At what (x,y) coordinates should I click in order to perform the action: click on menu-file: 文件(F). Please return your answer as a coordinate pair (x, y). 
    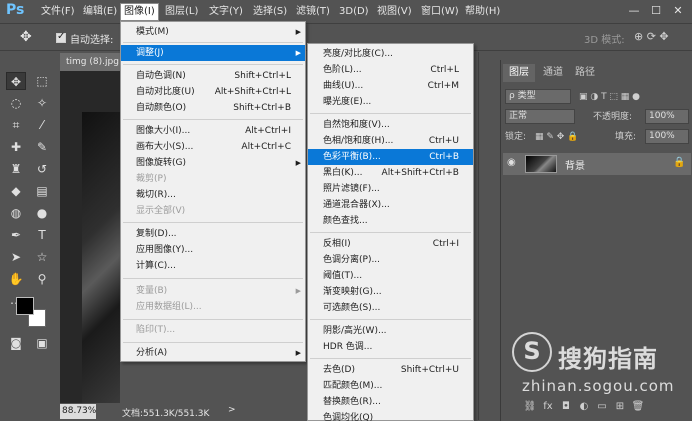
    Looking at the image, I should click on (58, 12).